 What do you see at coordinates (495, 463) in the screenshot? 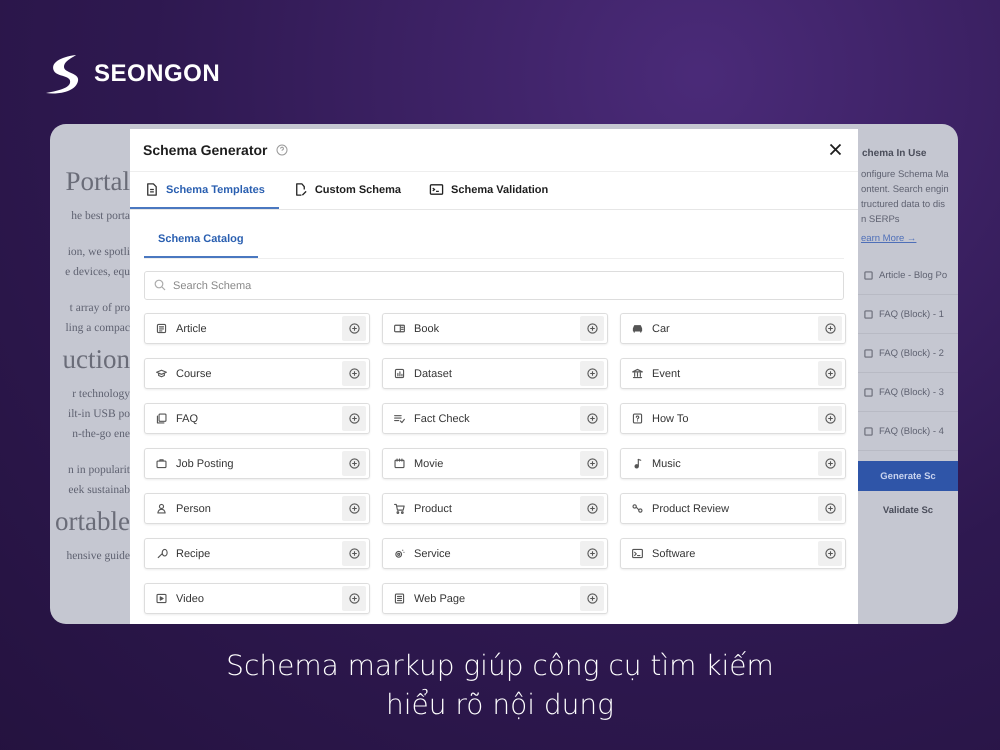
I see `template-card: Movie` at bounding box center [495, 463].